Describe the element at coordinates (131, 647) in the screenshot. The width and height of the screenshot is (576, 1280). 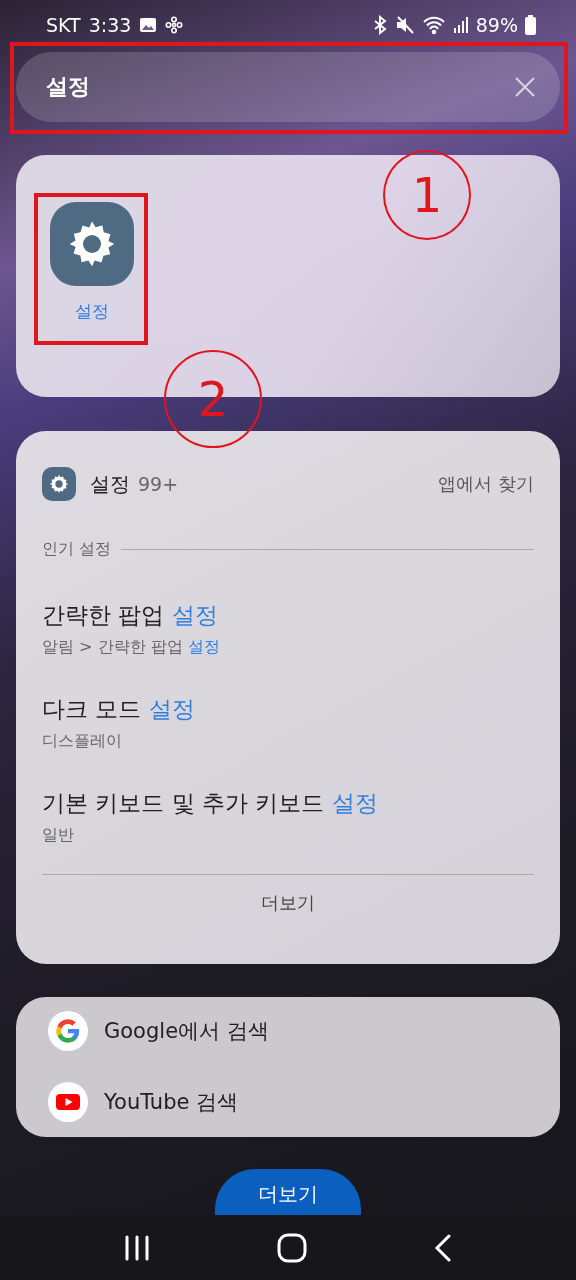
I see `setting-path: 알림 > 간략한 팝업 설정` at that location.